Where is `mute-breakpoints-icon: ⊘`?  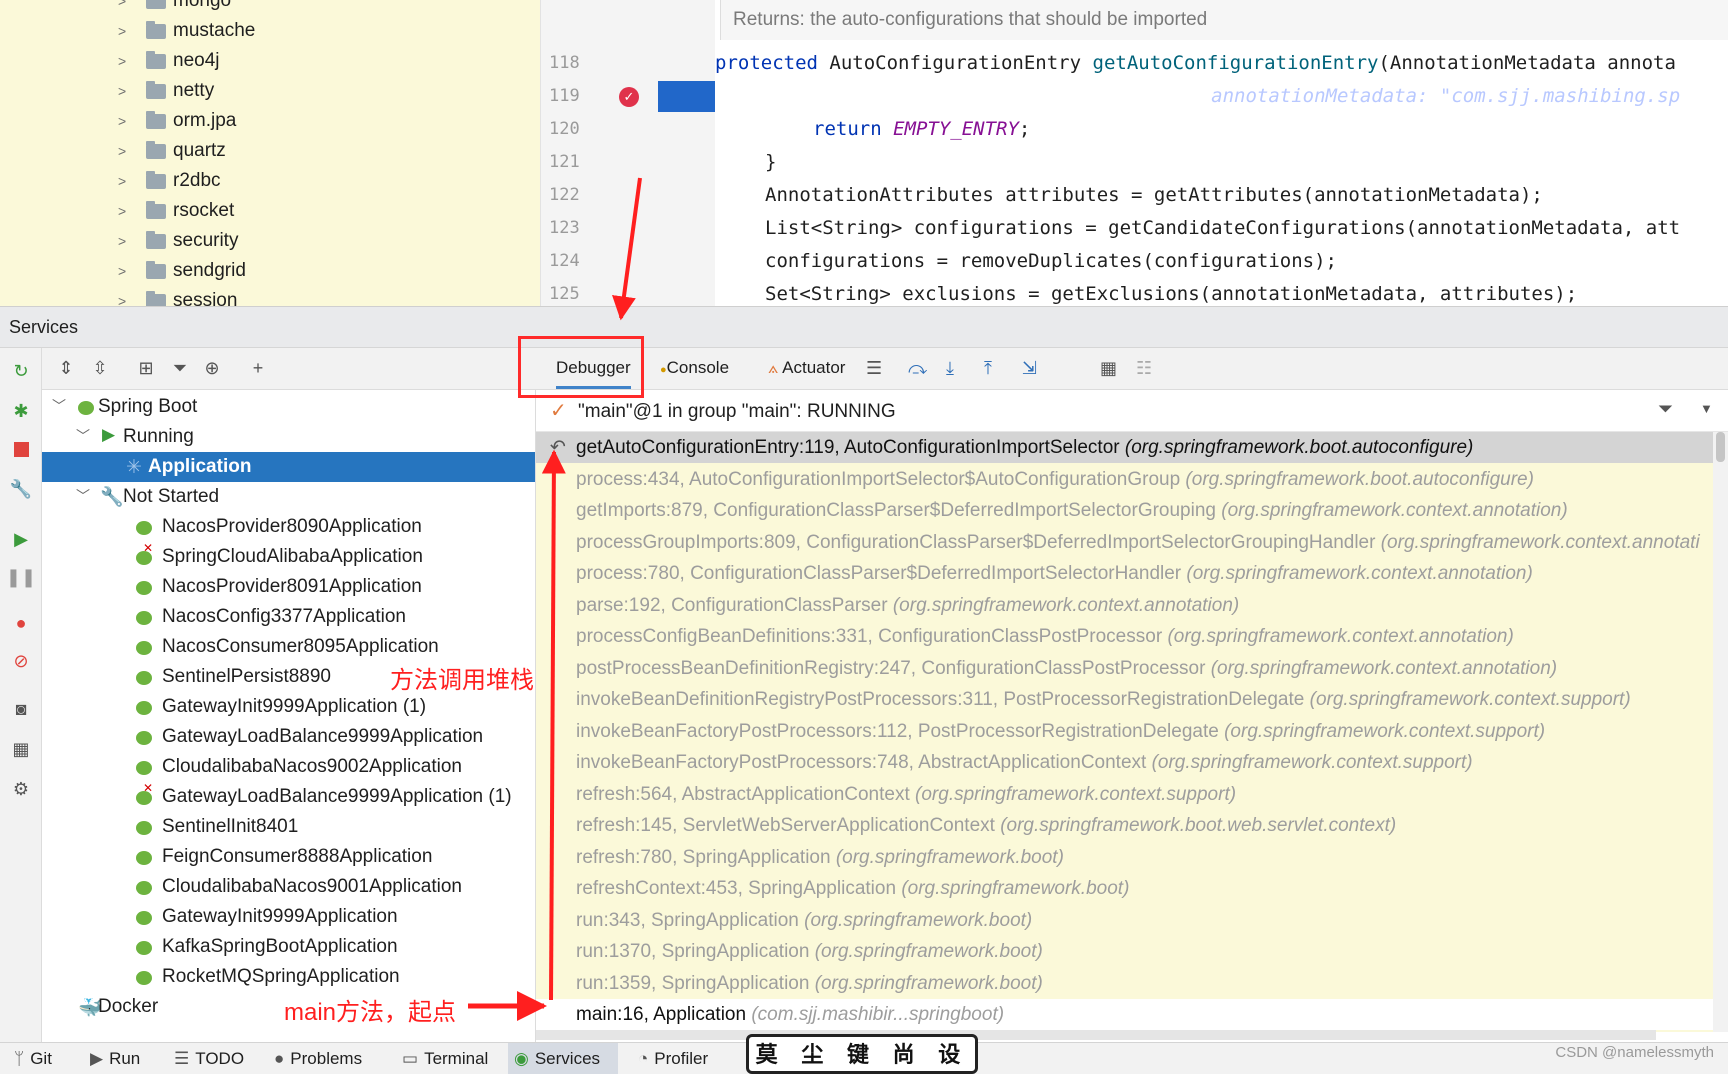
mute-breakpoints-icon: ⊘ is located at coordinates (21, 661).